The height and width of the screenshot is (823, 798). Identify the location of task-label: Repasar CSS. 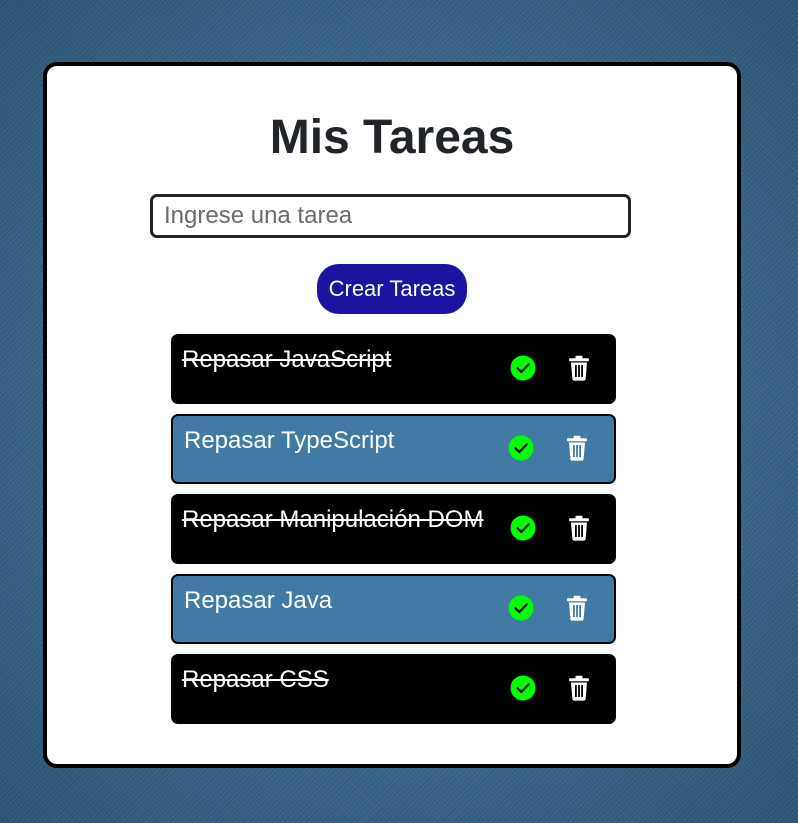
(255, 680).